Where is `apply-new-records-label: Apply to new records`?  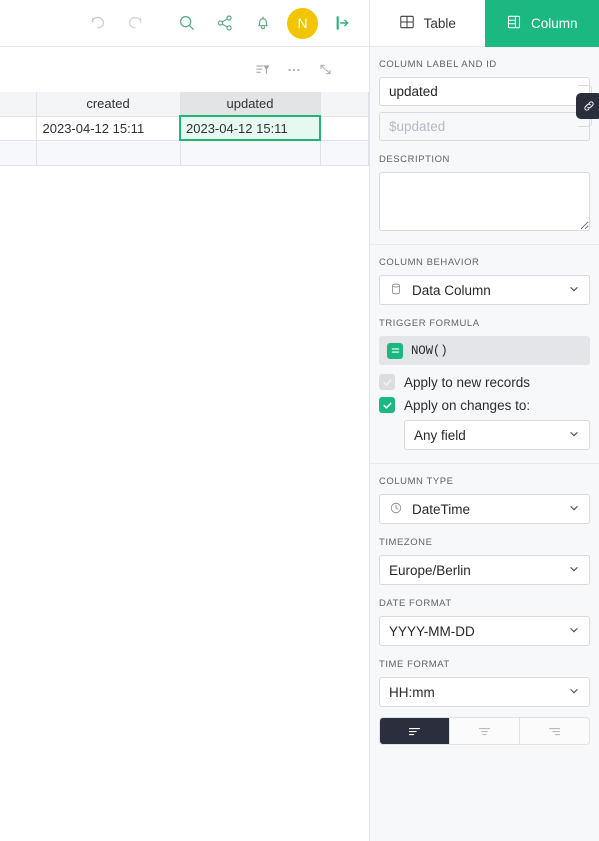
apply-new-records-label: Apply to new records is located at coordinates (467, 382).